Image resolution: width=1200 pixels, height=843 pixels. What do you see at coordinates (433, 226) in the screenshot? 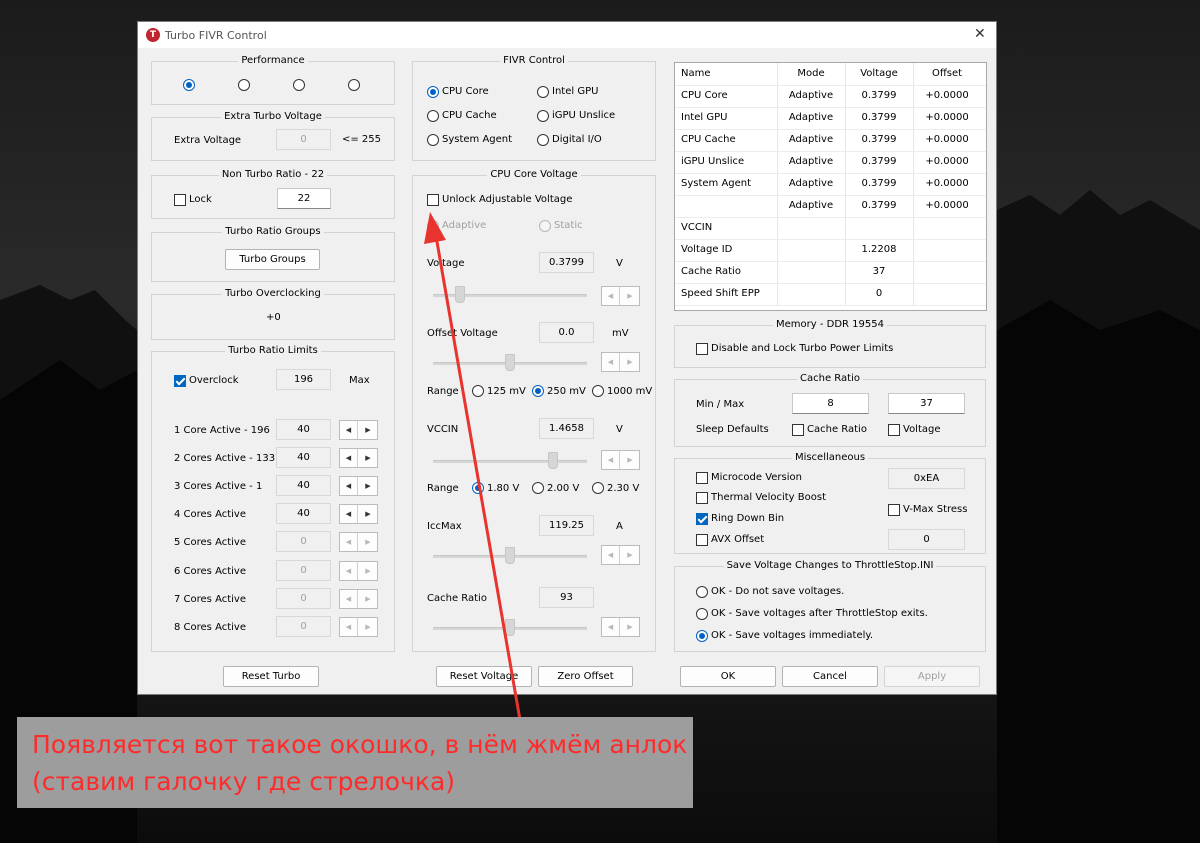
I see `adaptive-radio` at bounding box center [433, 226].